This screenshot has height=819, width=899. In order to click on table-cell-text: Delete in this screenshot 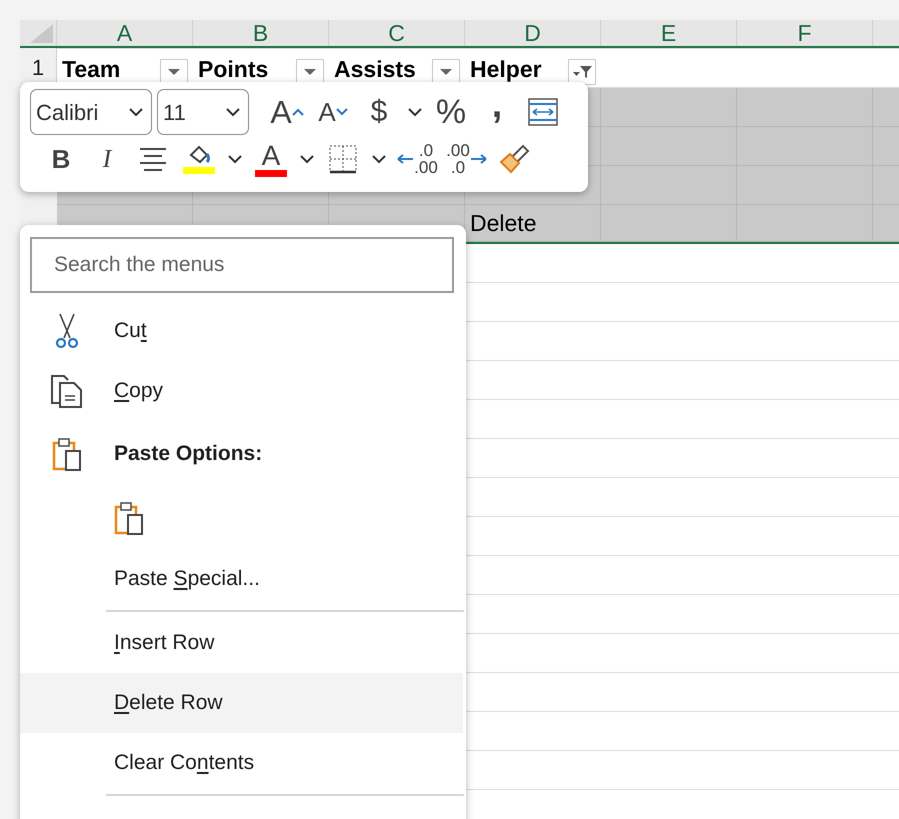, I will do `click(503, 223)`.